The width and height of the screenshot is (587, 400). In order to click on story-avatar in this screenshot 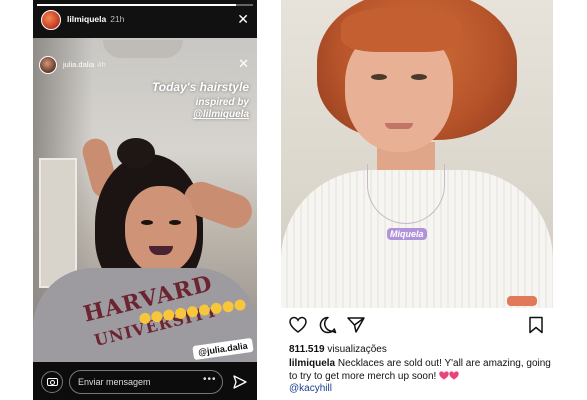, I will do `click(51, 20)`.